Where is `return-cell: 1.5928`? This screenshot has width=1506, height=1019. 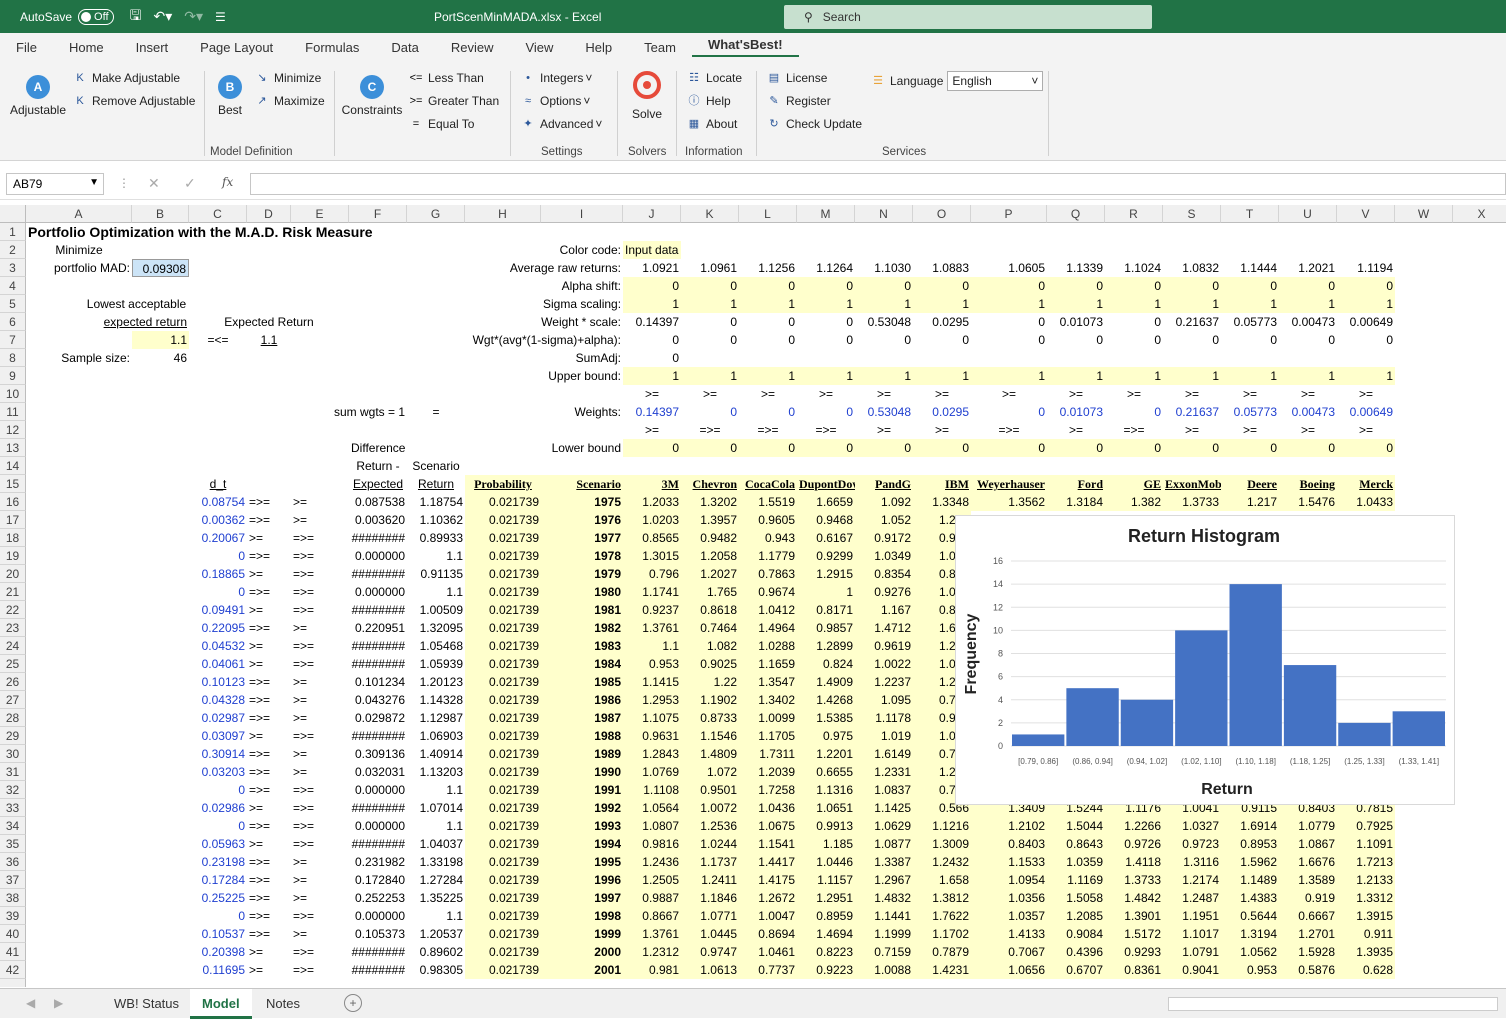
return-cell: 1.5928 is located at coordinates (1308, 952).